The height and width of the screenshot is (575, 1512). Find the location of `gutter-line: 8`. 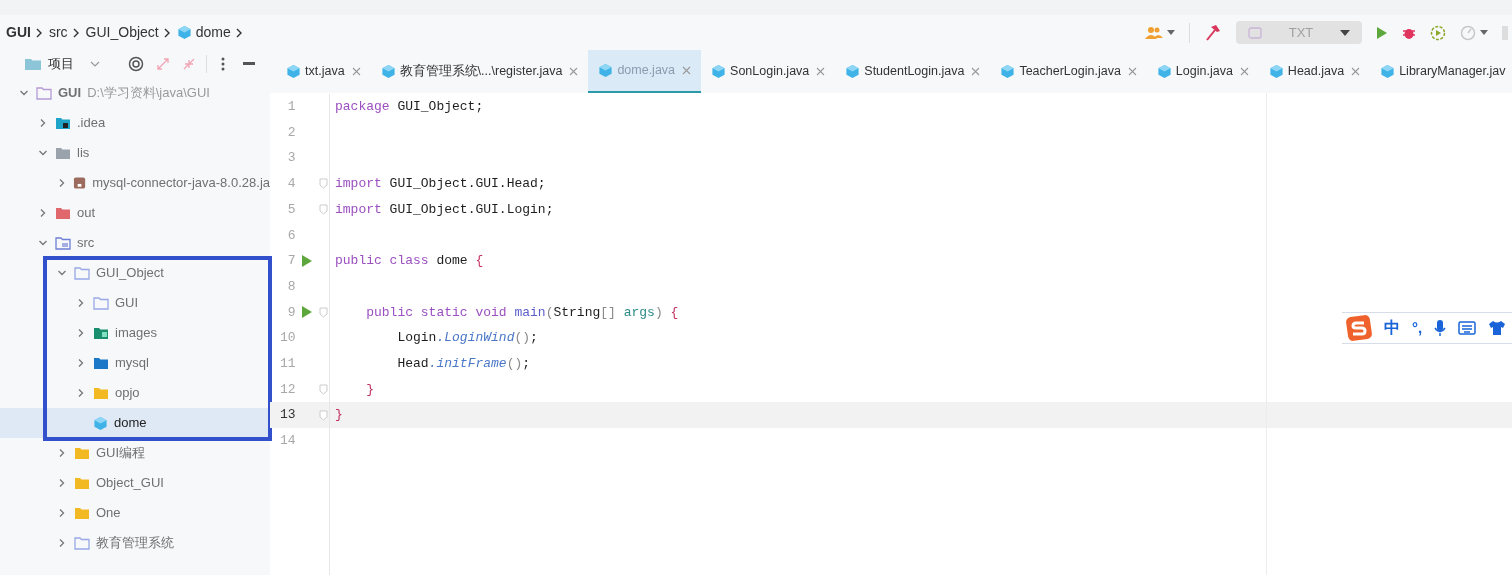

gutter-line: 8 is located at coordinates (291, 286).